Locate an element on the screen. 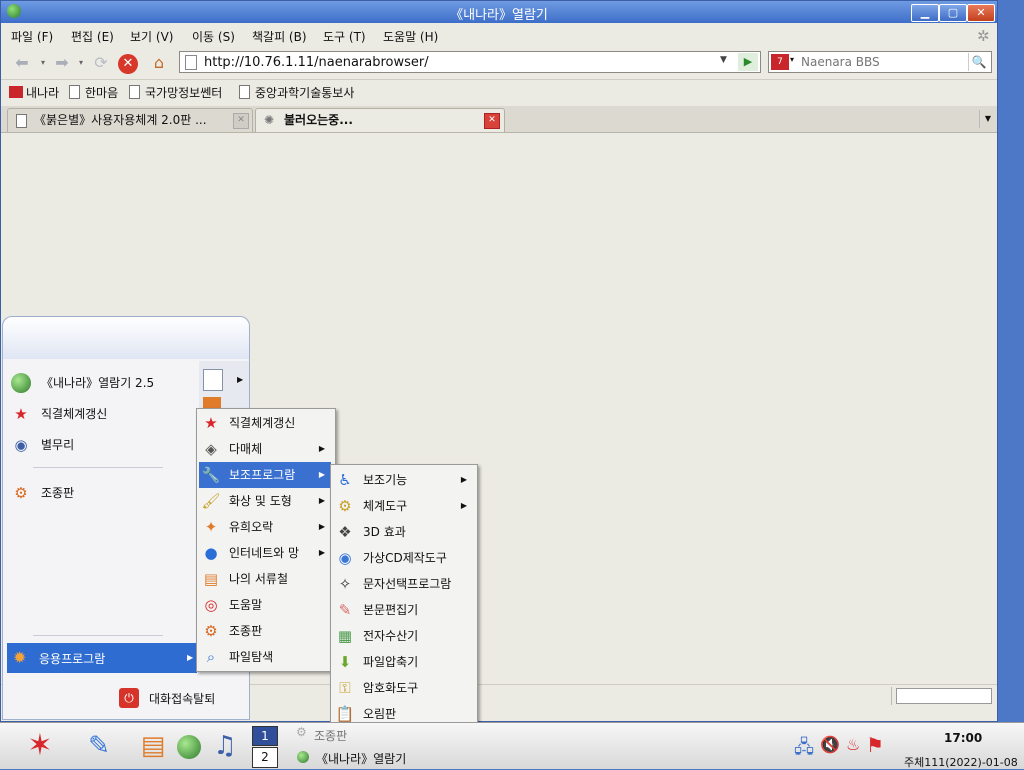 This screenshot has width=1024, height=770. bookmark-national-network-center: 국가망정보쎈터 is located at coordinates (175, 92).